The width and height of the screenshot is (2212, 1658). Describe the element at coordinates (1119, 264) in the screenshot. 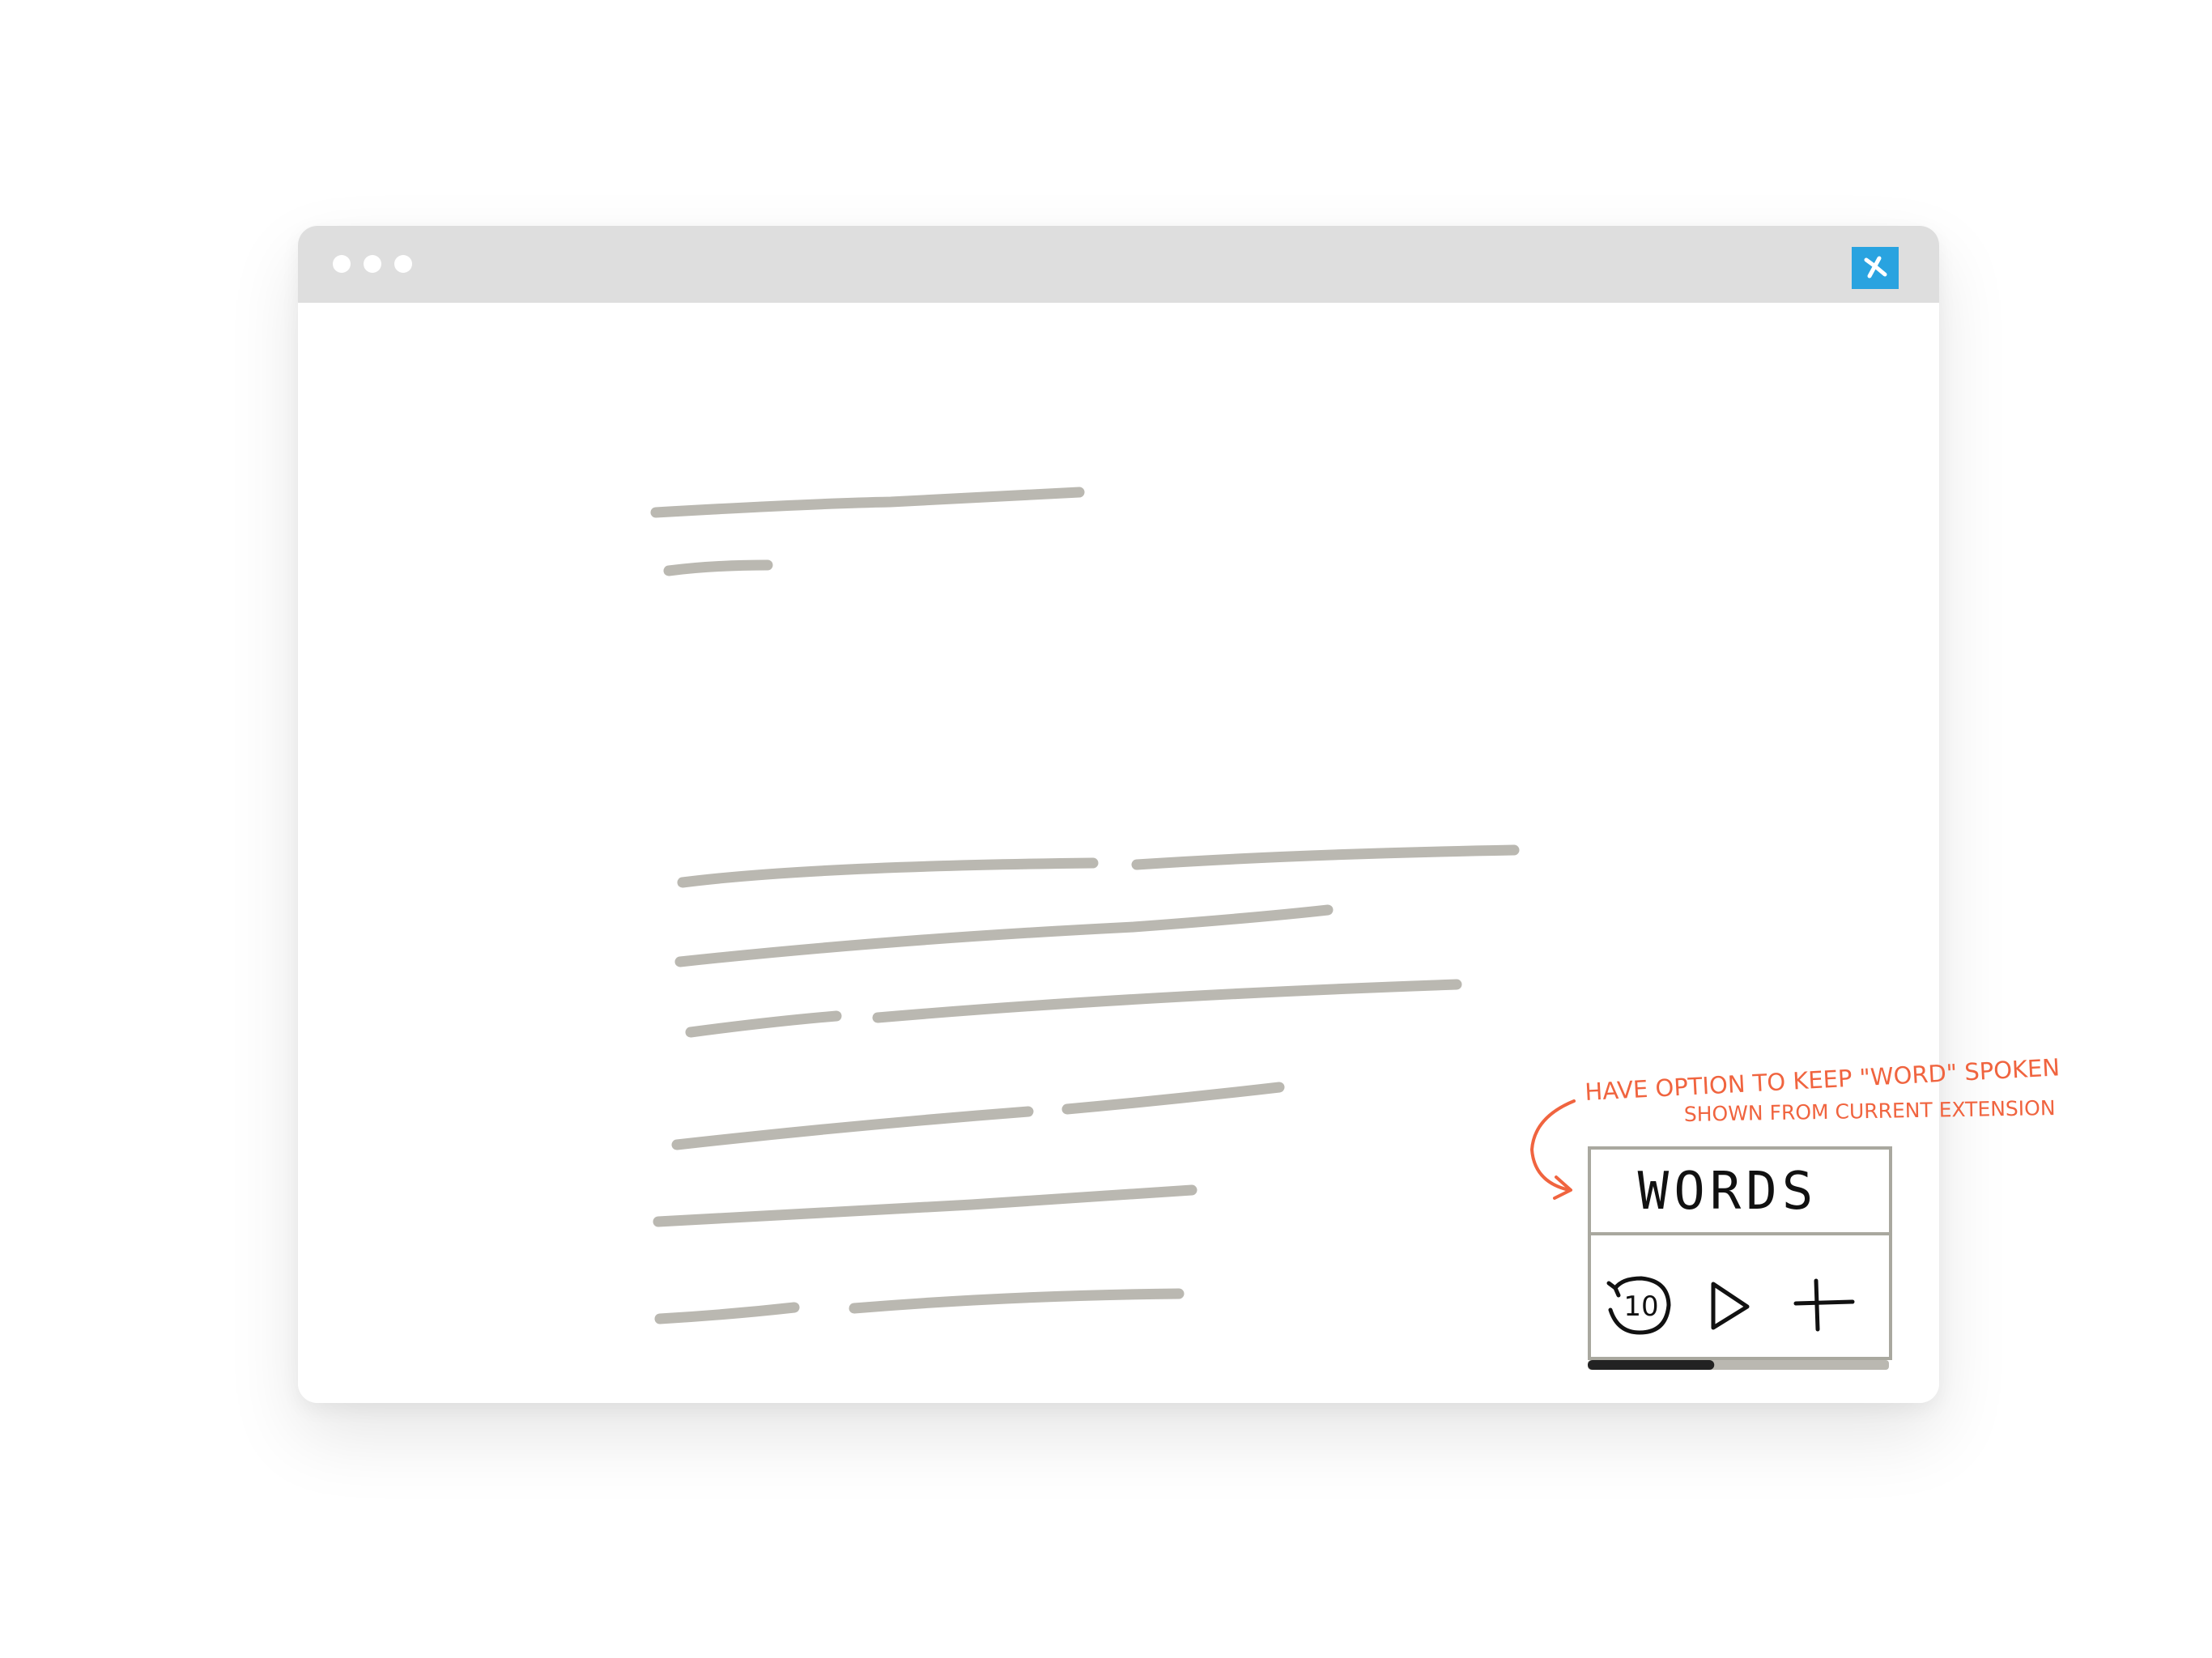

I see `browser-titlebar` at that location.